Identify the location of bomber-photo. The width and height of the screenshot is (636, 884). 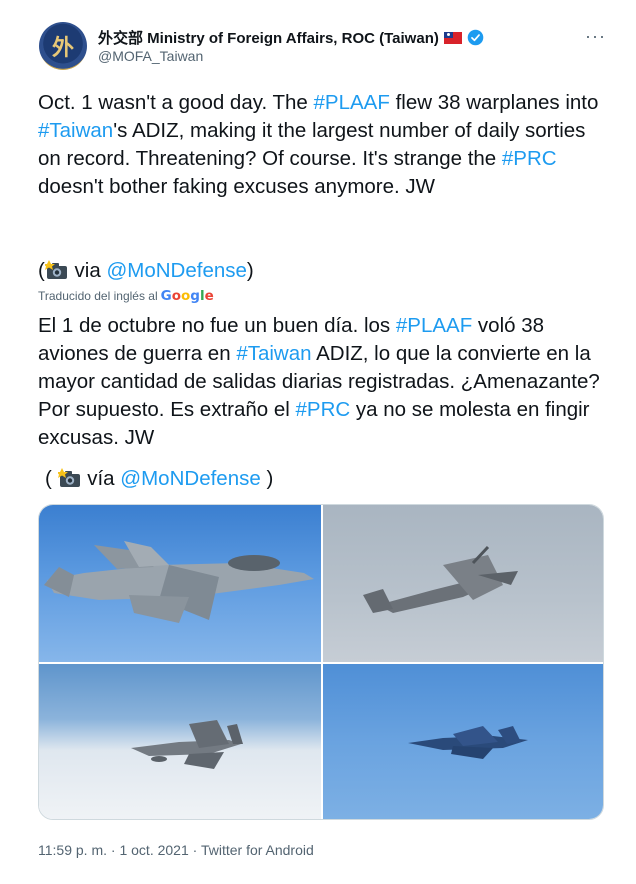
(180, 741).